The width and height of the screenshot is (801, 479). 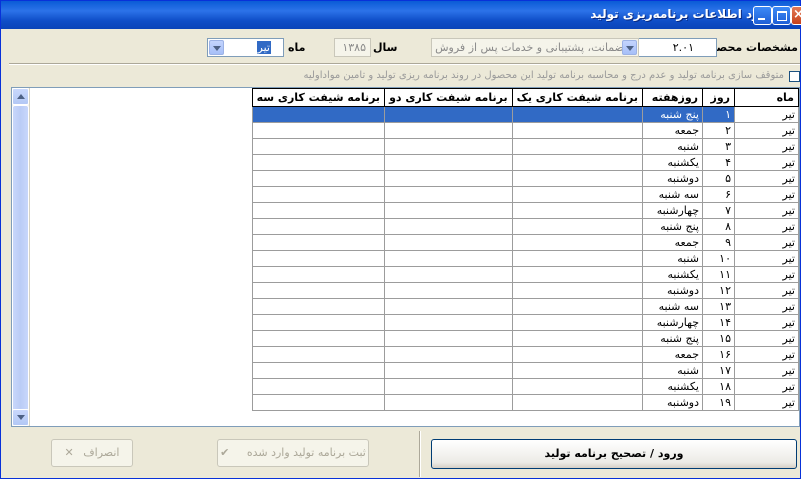 I want to click on table-row: تیر ۷ چهارشنبه, so click(x=525, y=210).